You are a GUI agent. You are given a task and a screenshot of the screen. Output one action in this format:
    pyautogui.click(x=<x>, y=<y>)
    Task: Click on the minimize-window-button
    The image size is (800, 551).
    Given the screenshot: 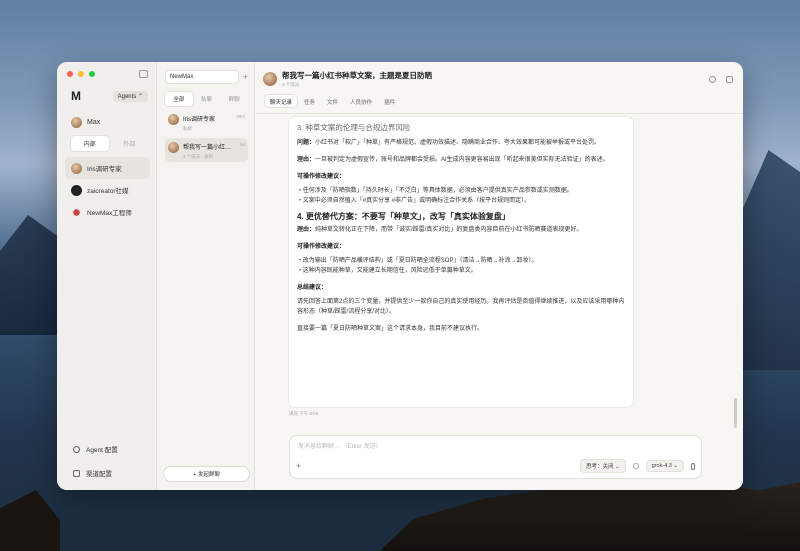 What is the action you would take?
    pyautogui.click(x=81, y=74)
    